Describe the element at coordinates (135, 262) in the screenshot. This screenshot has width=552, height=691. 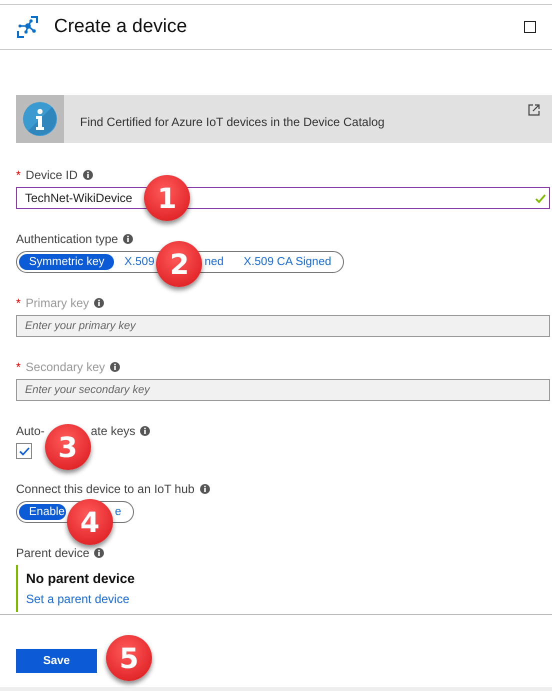
I see `option-button: X.509` at that location.